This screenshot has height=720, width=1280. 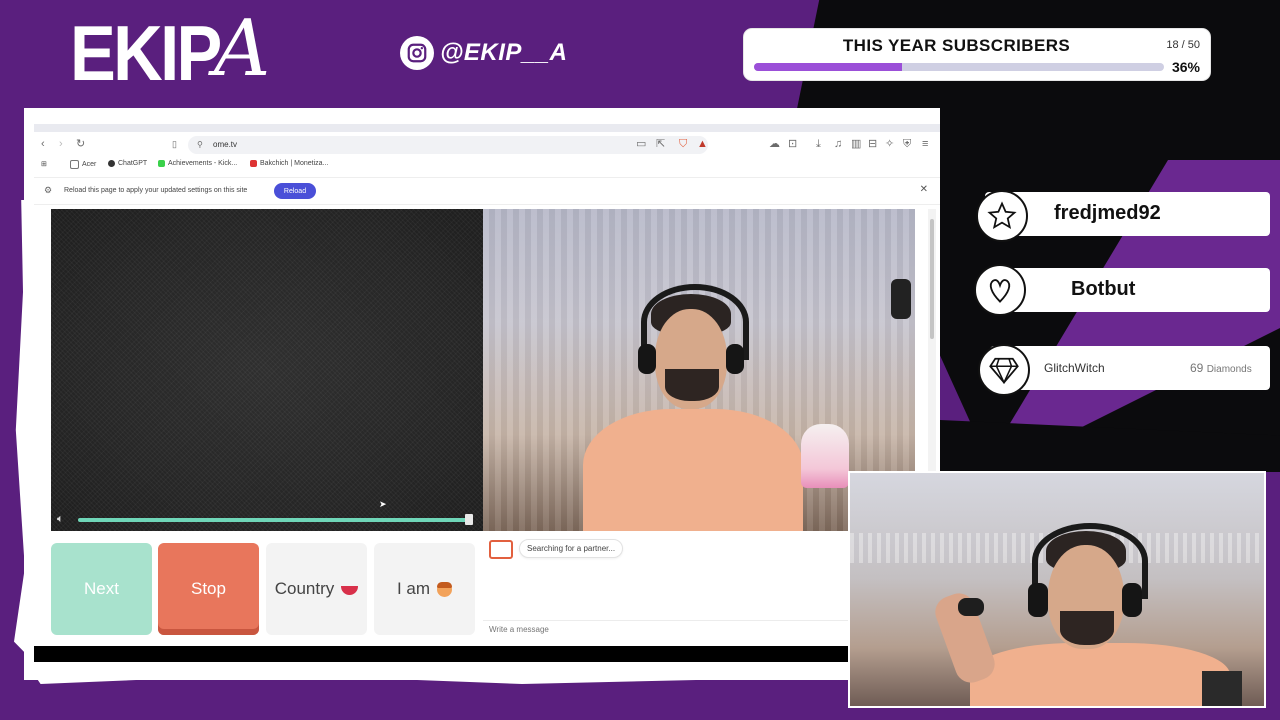 I want to click on kick-icon, so click(x=161, y=163).